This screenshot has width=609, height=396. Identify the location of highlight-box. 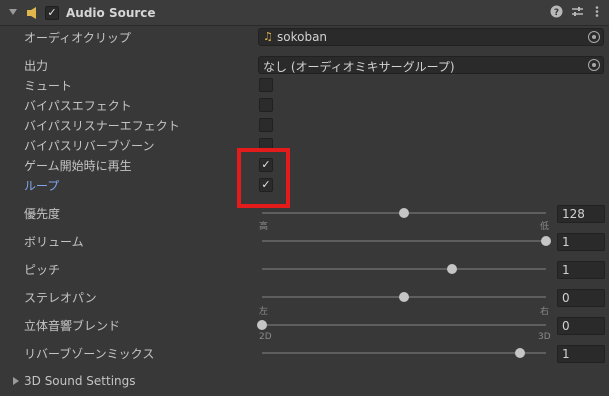
(263, 178).